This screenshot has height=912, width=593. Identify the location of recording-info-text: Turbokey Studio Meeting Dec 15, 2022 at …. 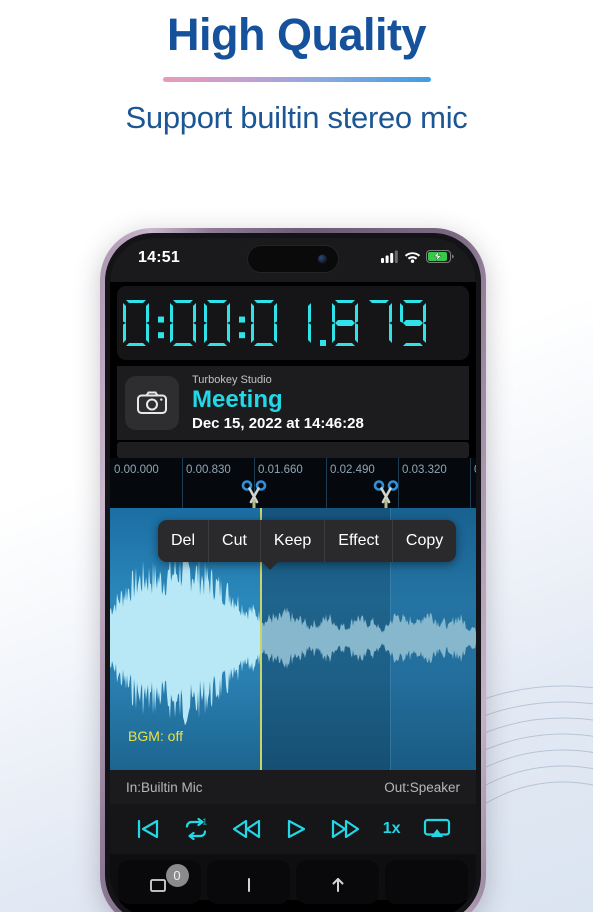
(278, 403).